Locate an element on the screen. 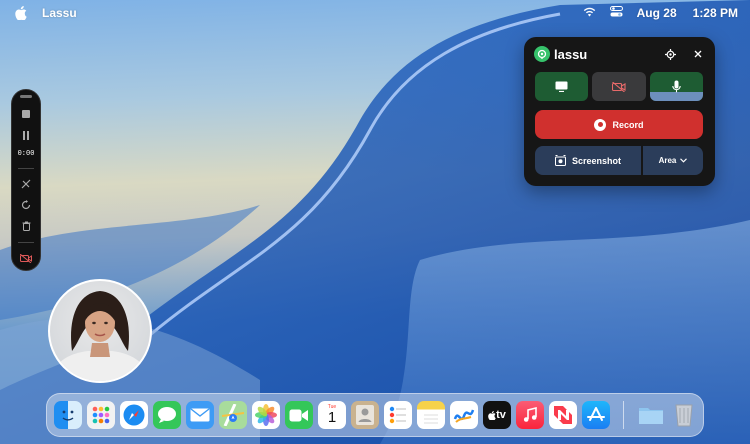 The width and height of the screenshot is (750, 444). control-center-icon is located at coordinates (616, 13).